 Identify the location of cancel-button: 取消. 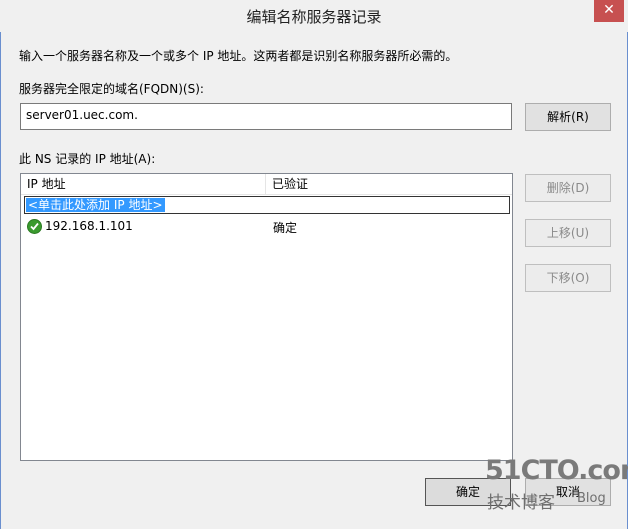
(568, 492).